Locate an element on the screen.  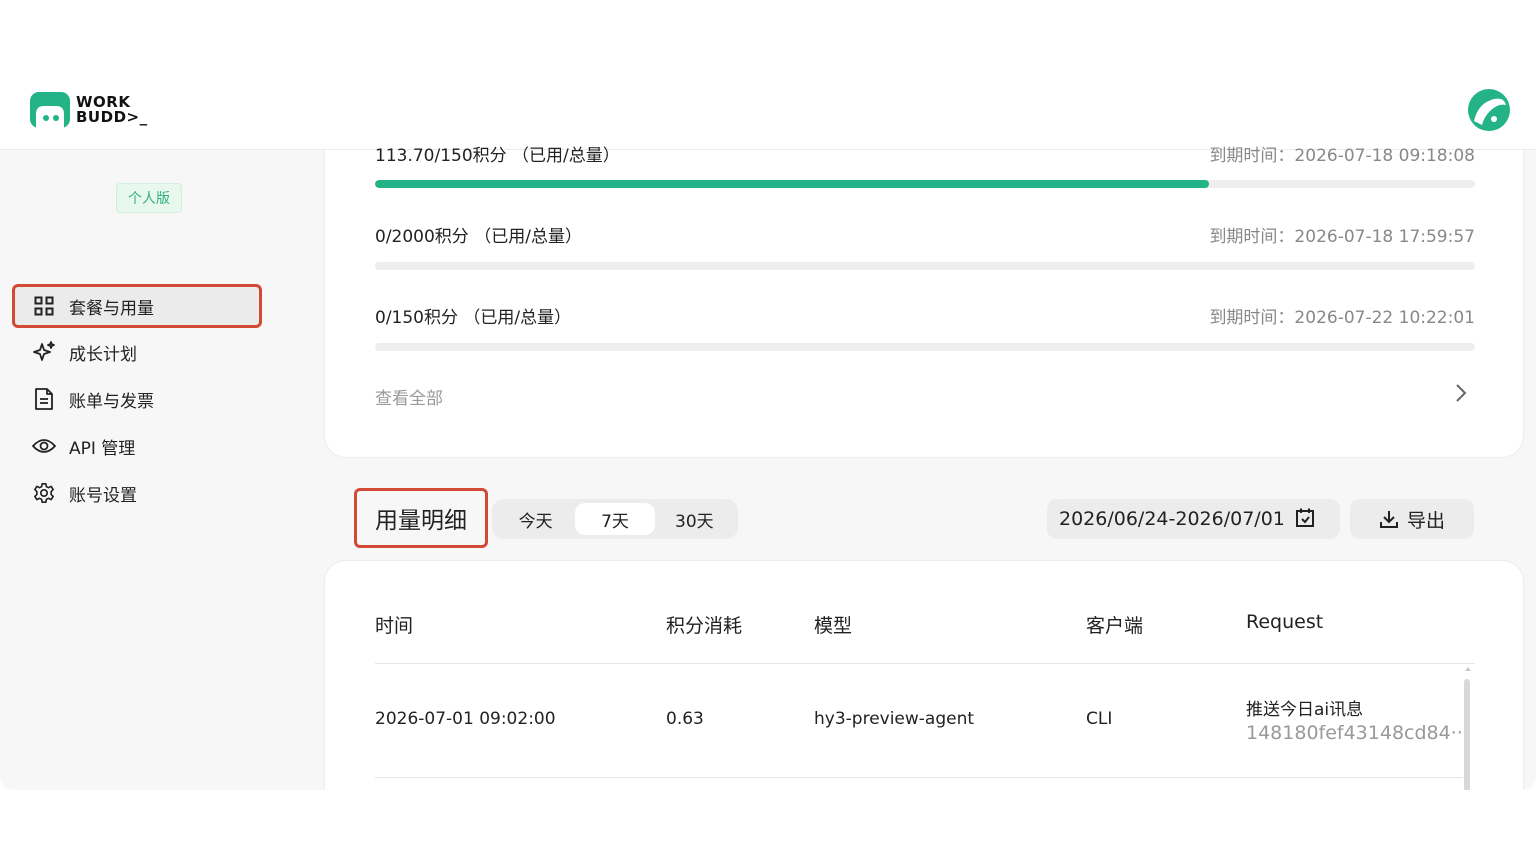
sidebar-item-account-settings: 账号设置 is located at coordinates (137, 493).